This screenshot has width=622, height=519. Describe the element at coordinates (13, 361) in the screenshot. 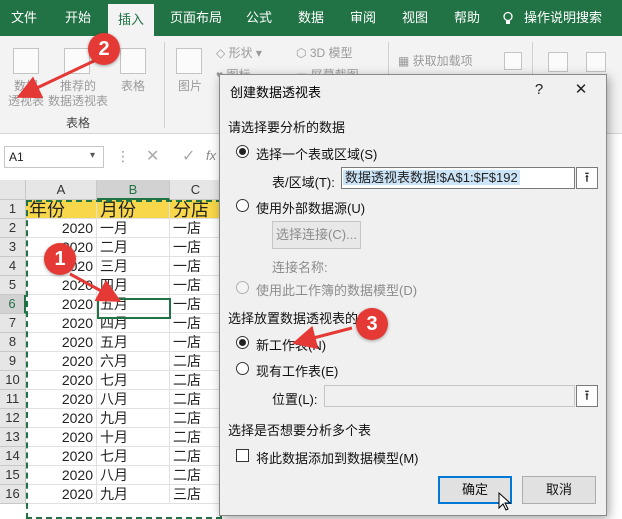

I see `row-header: 9` at that location.